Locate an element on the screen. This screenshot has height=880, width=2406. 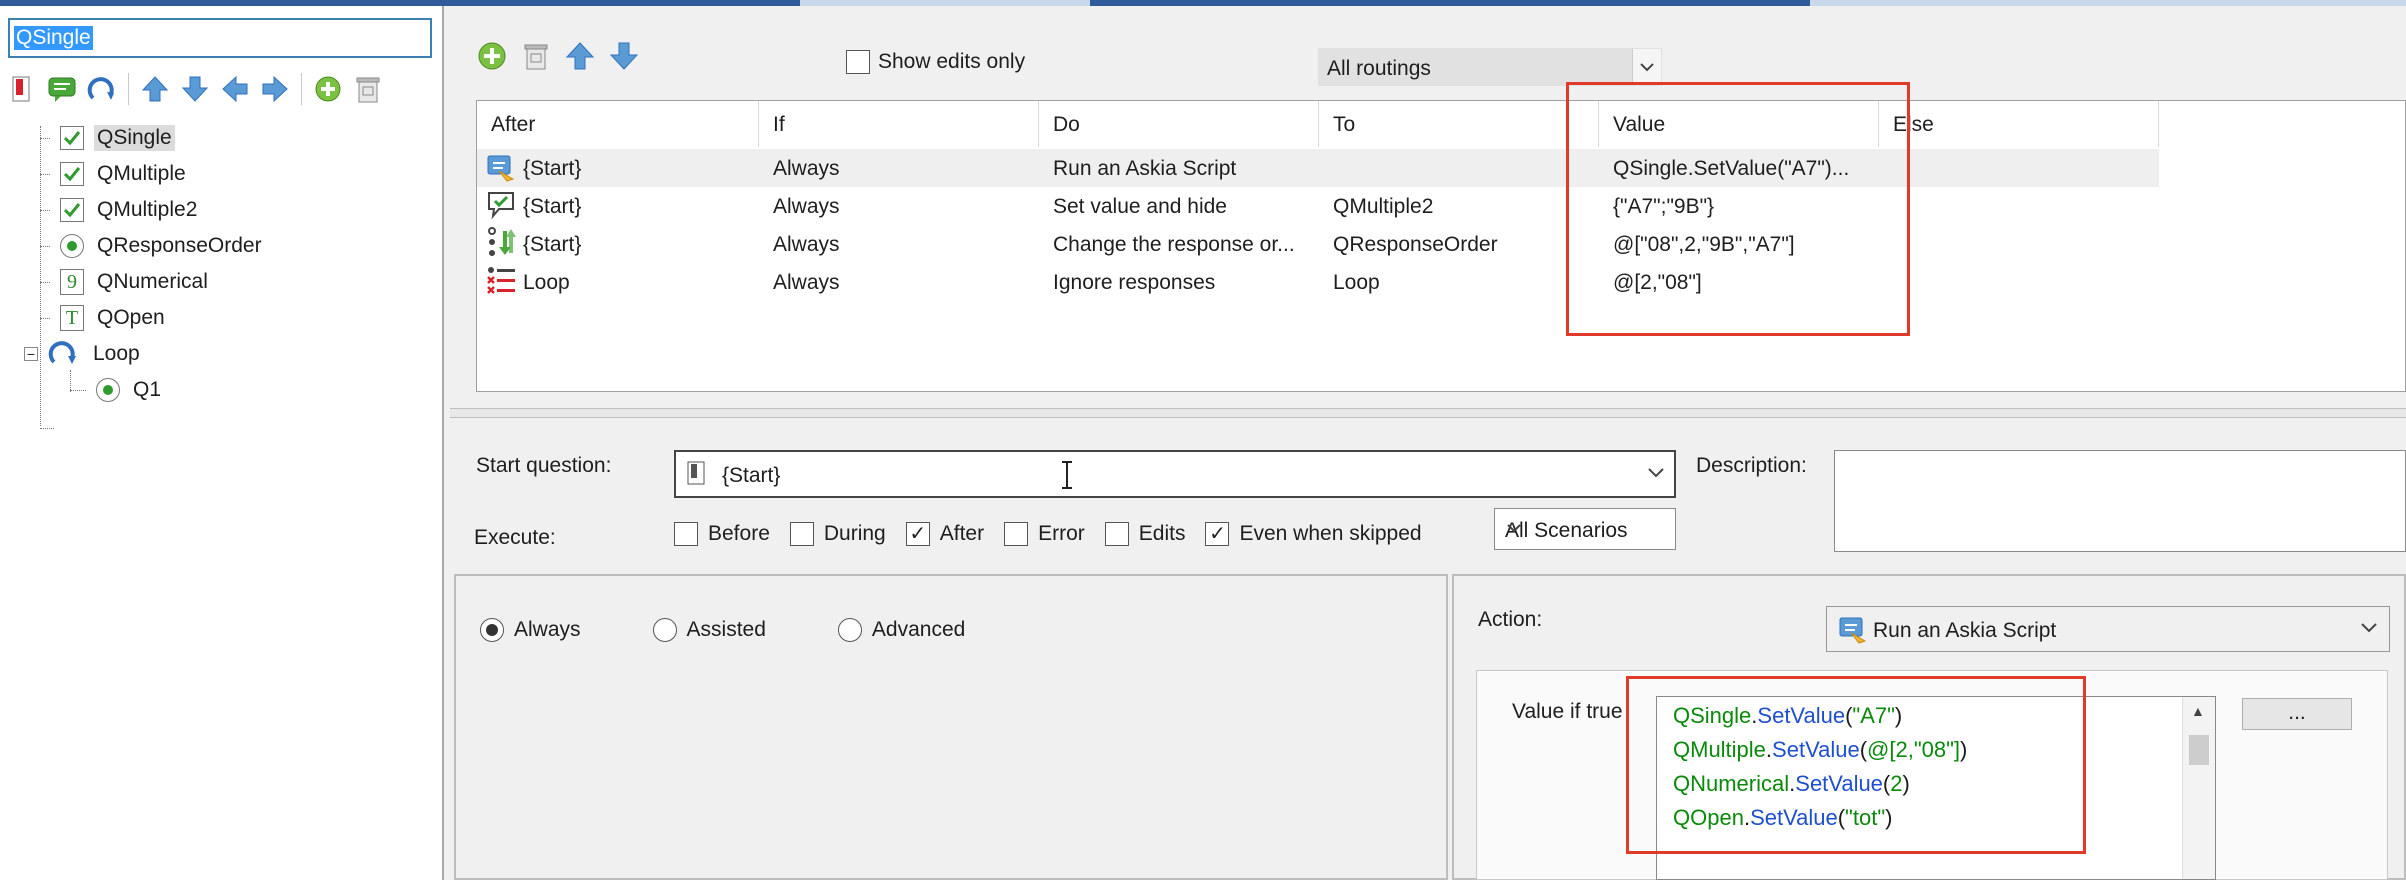
execute-during-checkbox: During is located at coordinates (837, 534).